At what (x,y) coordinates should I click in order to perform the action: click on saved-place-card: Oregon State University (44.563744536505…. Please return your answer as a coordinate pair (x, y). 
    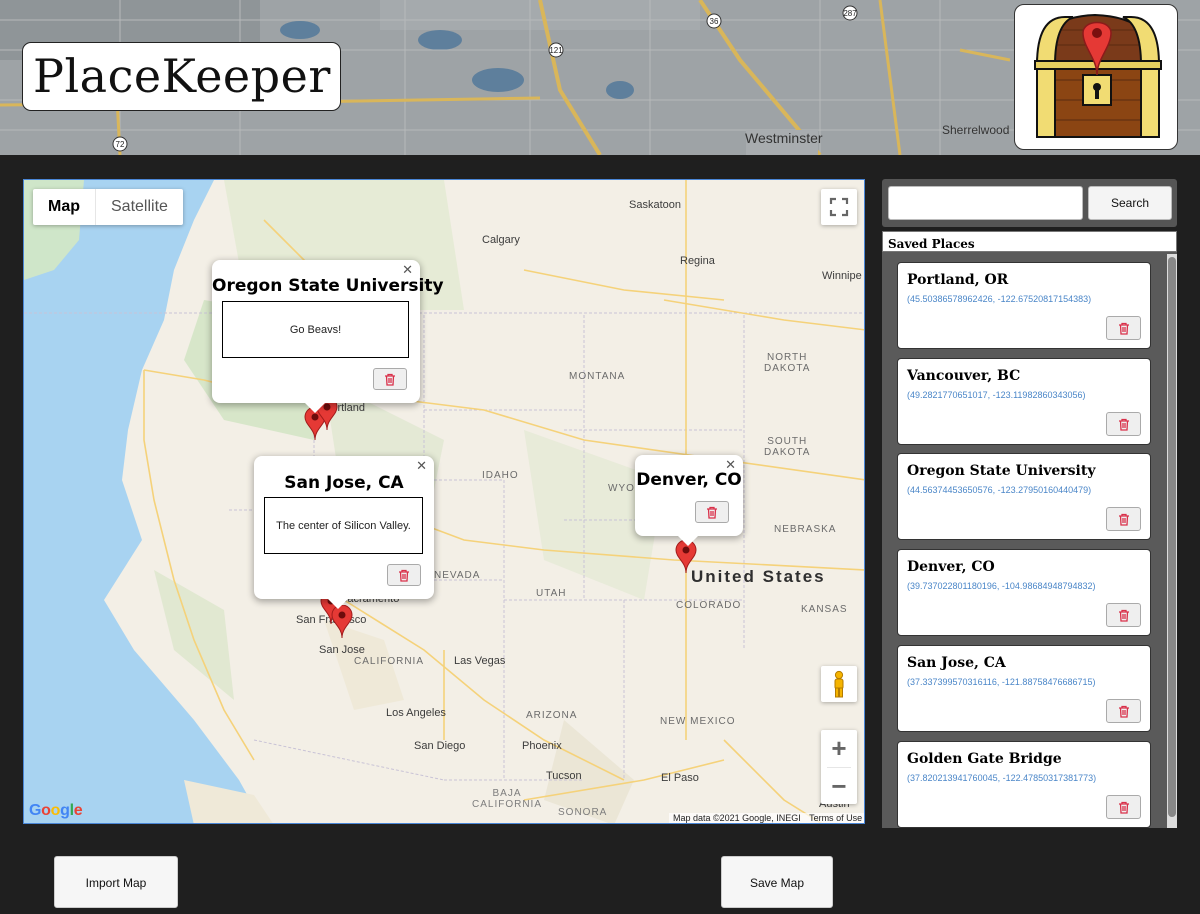
    Looking at the image, I should click on (1024, 496).